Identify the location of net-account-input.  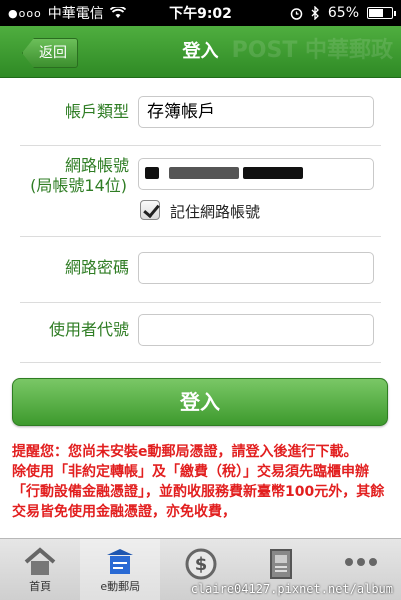
(256, 174).